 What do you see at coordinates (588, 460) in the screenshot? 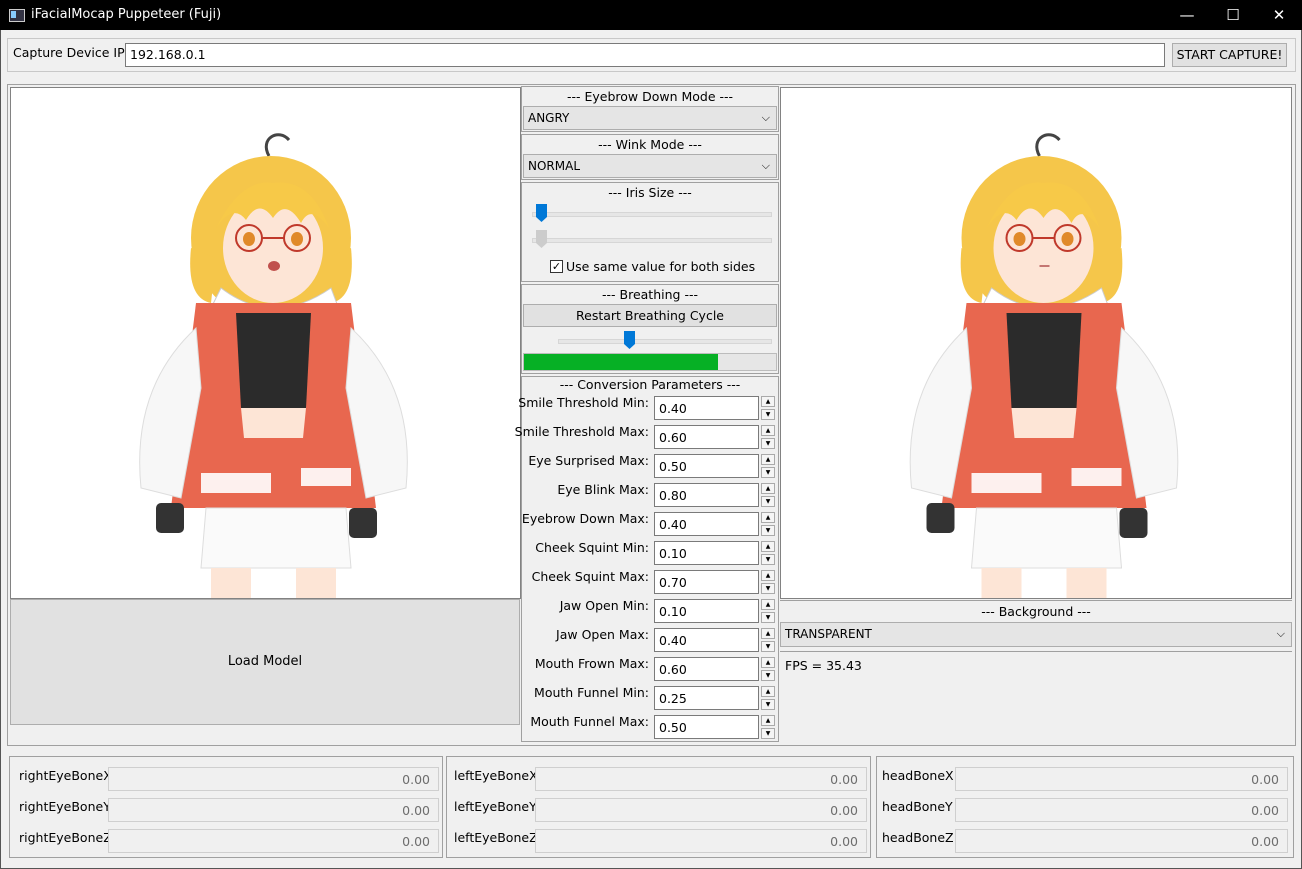
I see `param-label-eye-surprised-max: Eye Surprised Max:` at bounding box center [588, 460].